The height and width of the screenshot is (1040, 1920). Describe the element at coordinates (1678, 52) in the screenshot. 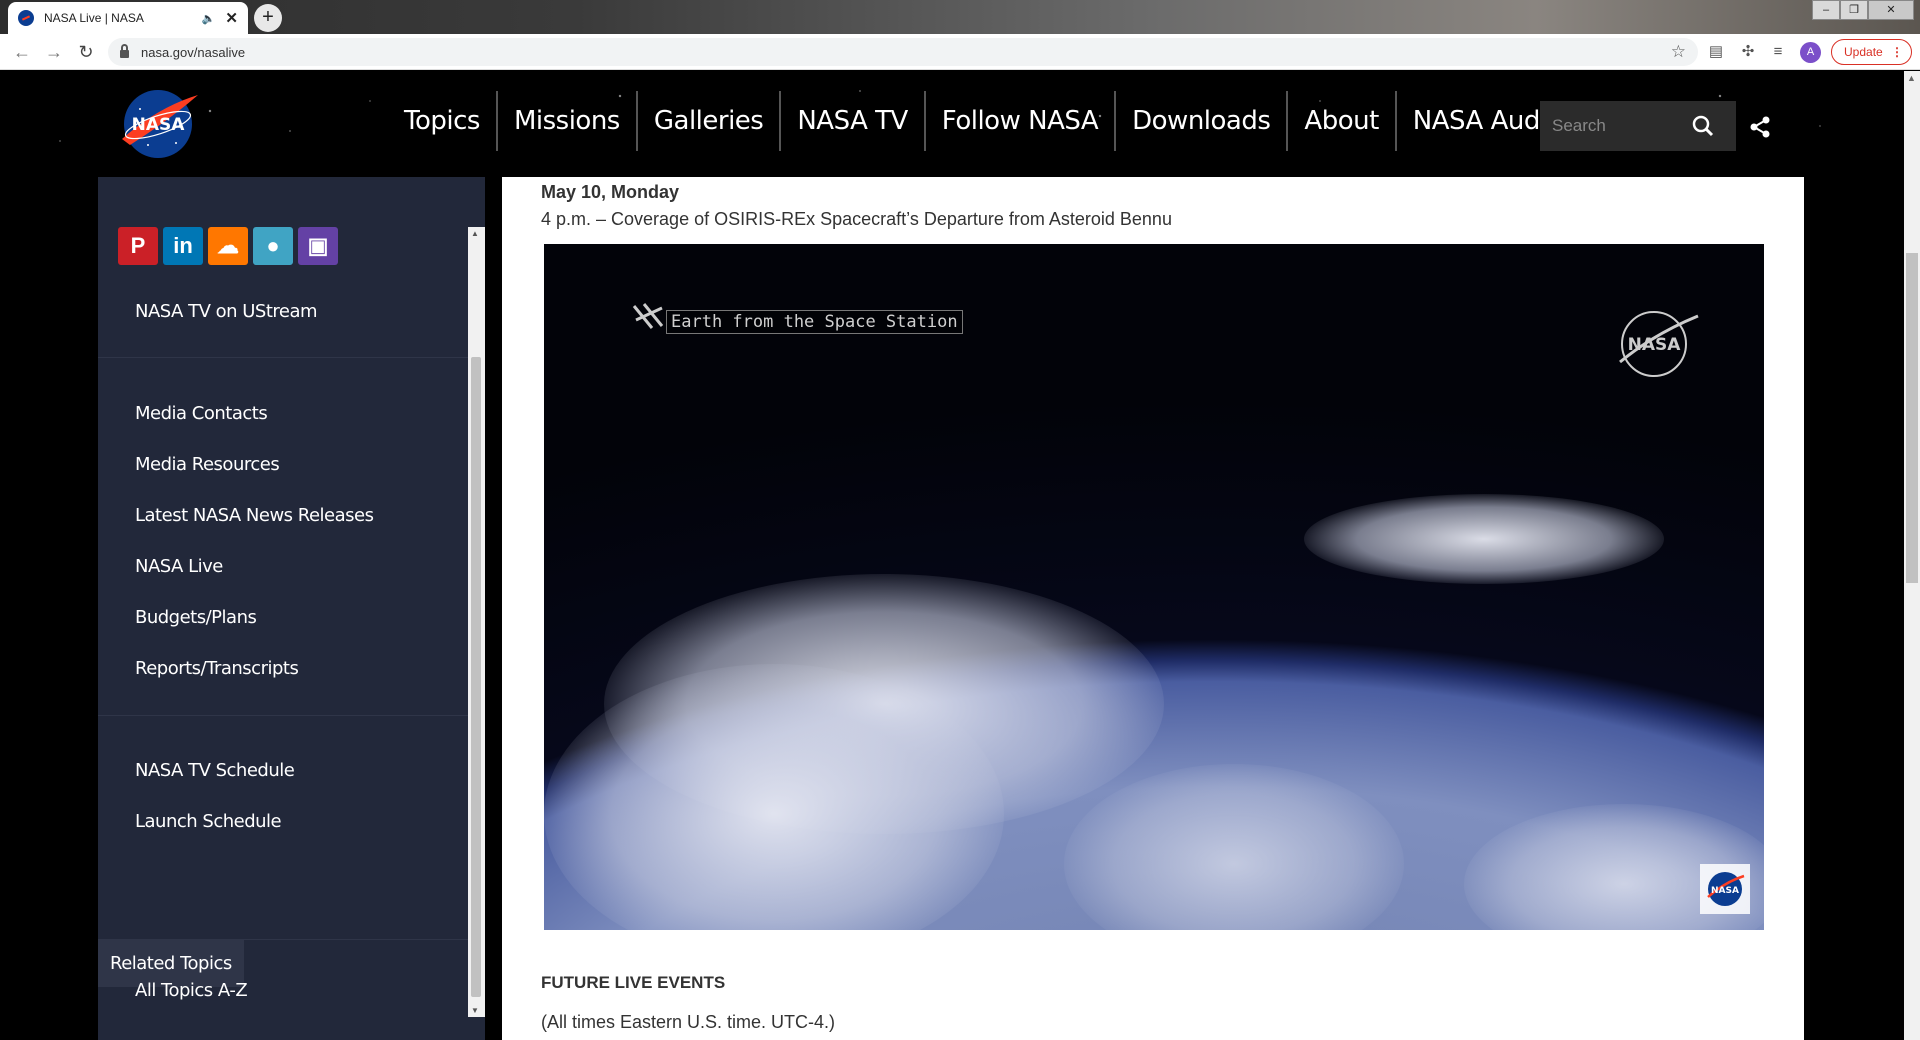

I see `bookmark-star-icon: ☆` at that location.